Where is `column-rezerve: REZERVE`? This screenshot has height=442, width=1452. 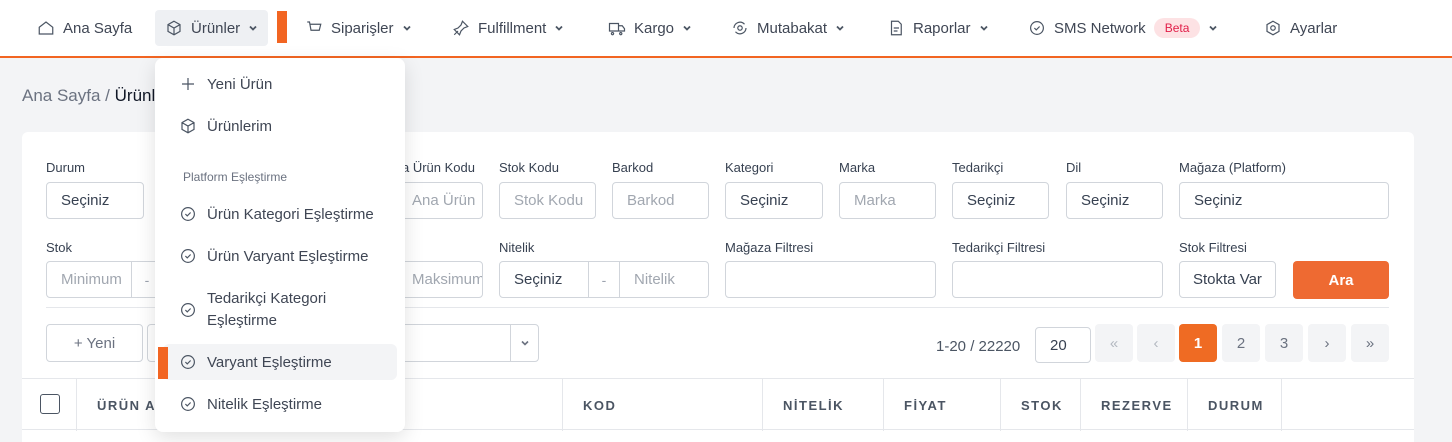 column-rezerve: REZERVE is located at coordinates (1133, 405).